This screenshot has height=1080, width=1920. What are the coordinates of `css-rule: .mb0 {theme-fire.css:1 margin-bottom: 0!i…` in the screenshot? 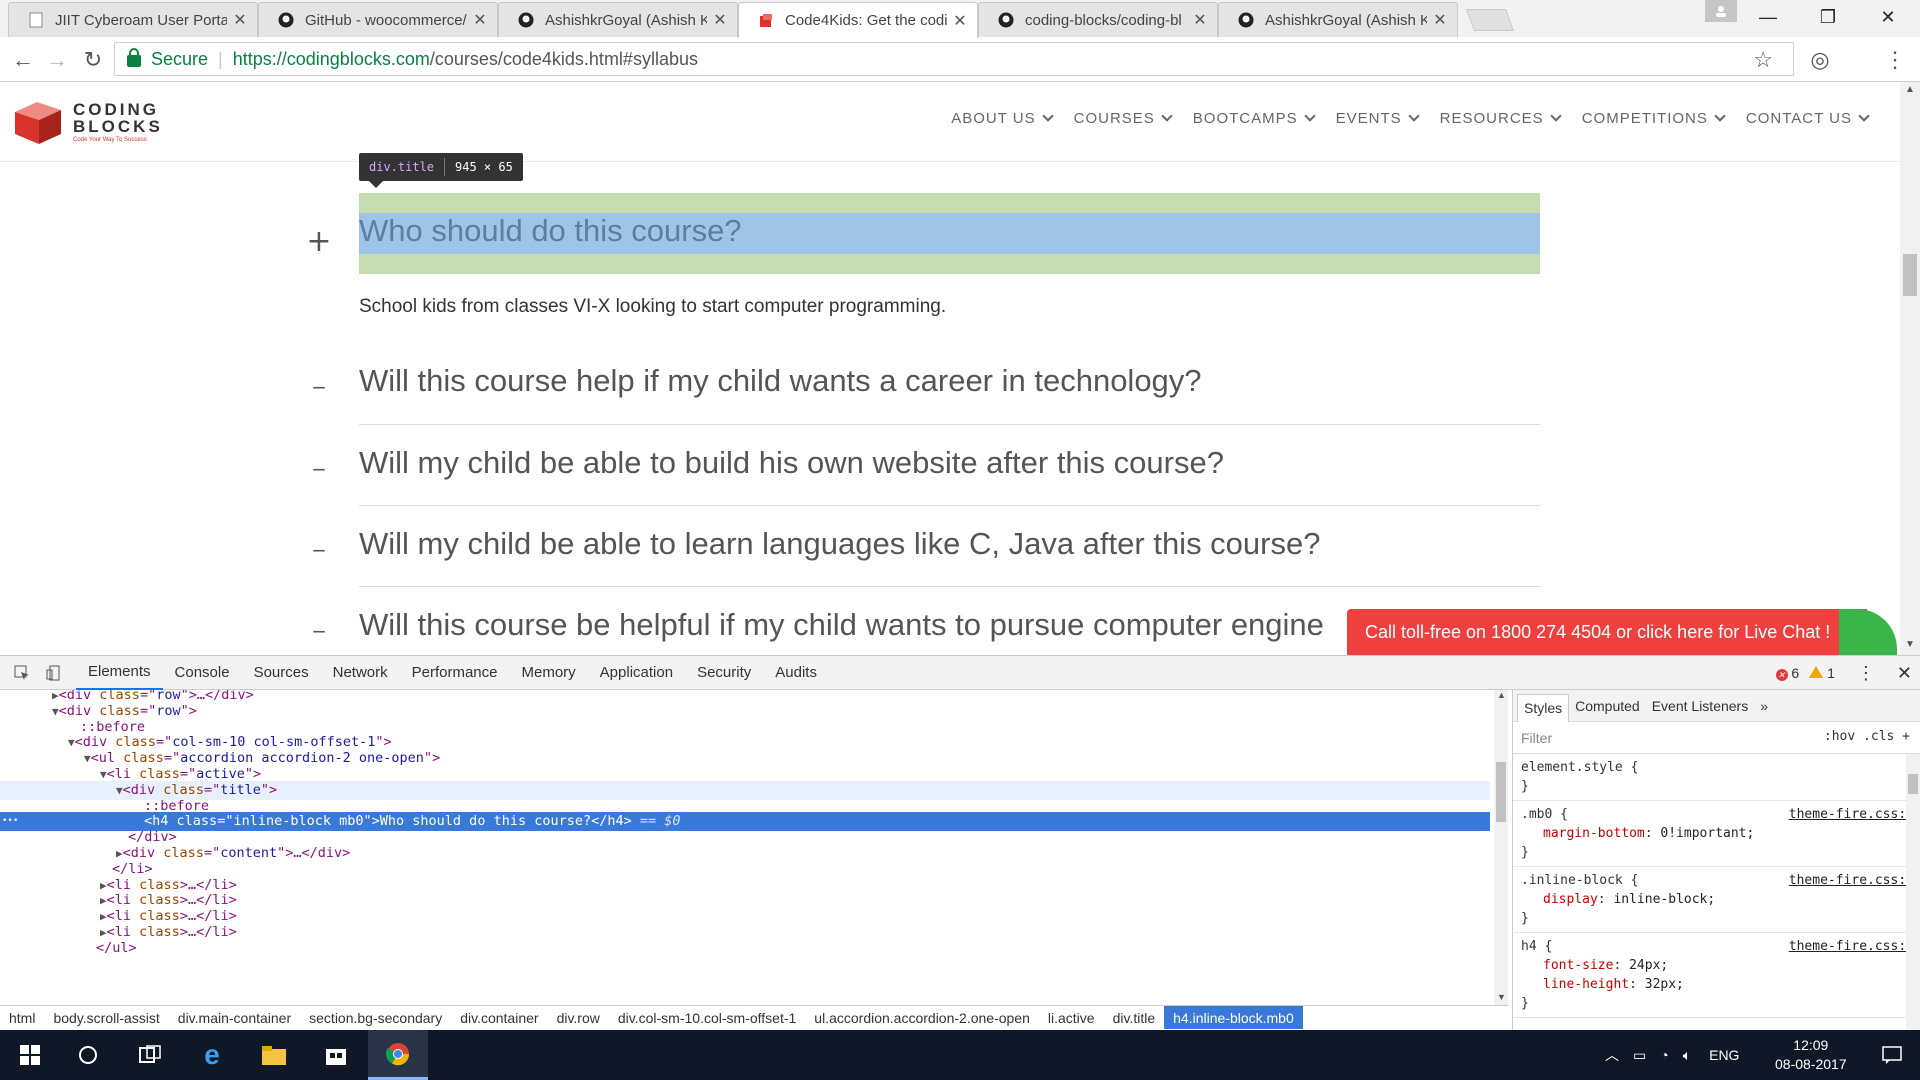 It's located at (1716, 834).